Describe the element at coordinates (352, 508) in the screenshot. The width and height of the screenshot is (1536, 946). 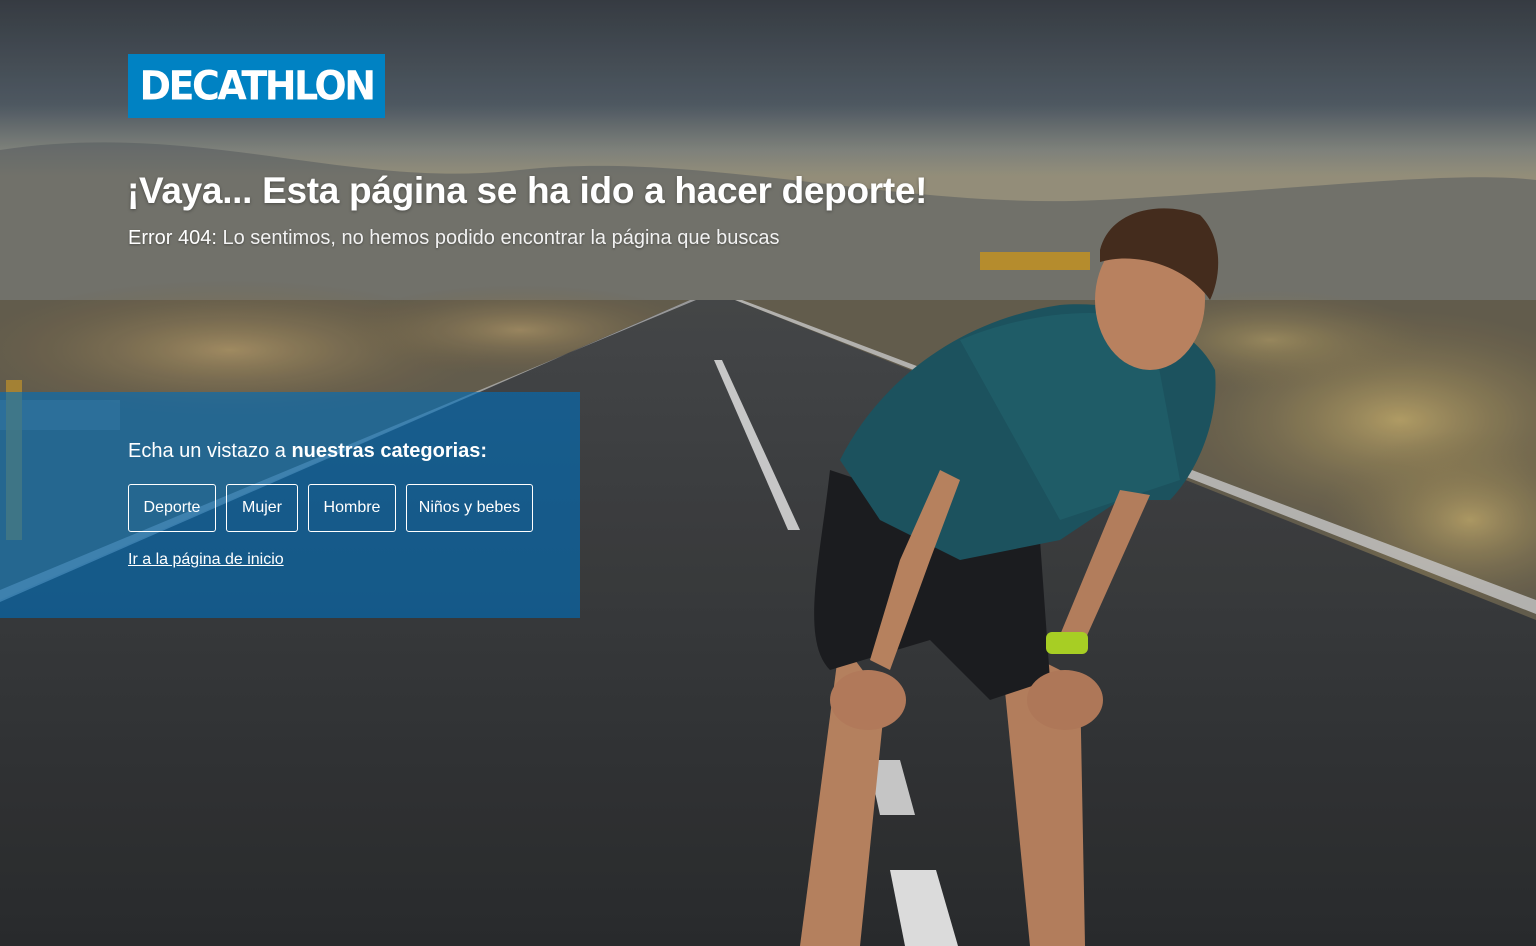
I see `category-button-hombre: Hombre` at that location.